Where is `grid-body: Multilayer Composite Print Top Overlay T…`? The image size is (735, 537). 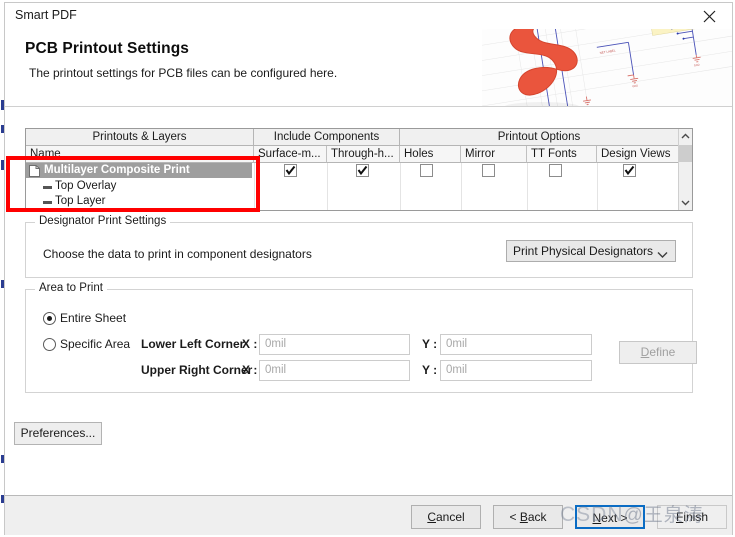
grid-body: Multilayer Composite Print Top Overlay T… is located at coordinates (352, 186).